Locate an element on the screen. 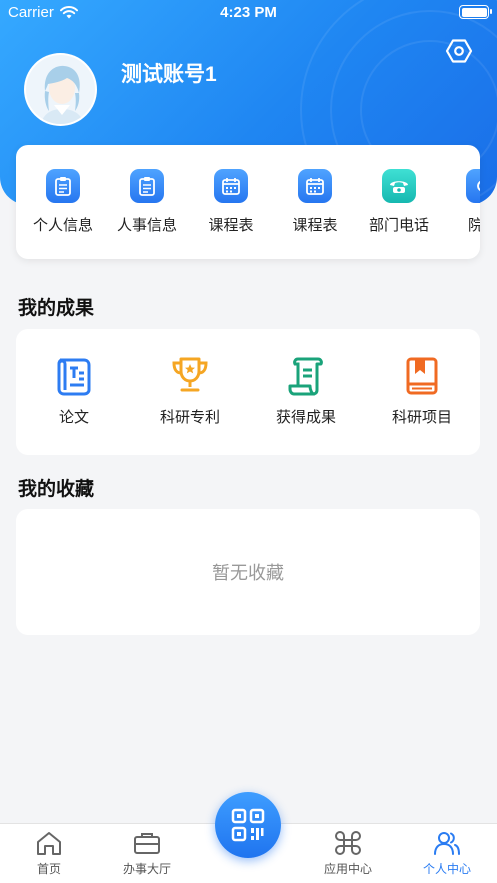 The height and width of the screenshot is (883, 497). briefcase-icon is located at coordinates (147, 843).